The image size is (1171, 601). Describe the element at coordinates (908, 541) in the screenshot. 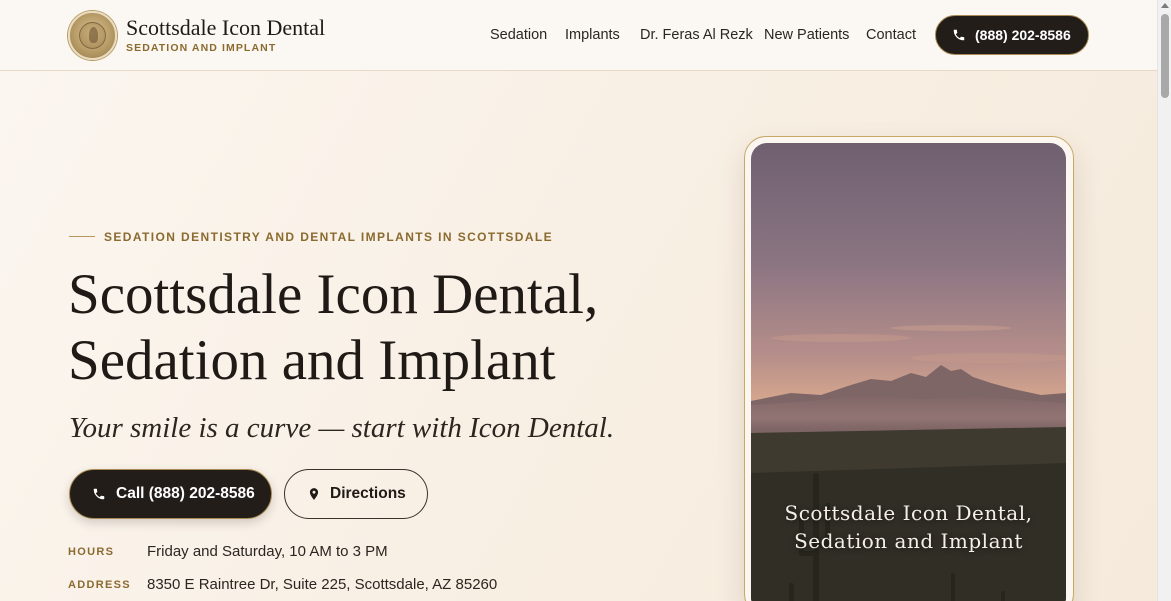

I see `image-caption-line2: Sedation and Implant` at that location.